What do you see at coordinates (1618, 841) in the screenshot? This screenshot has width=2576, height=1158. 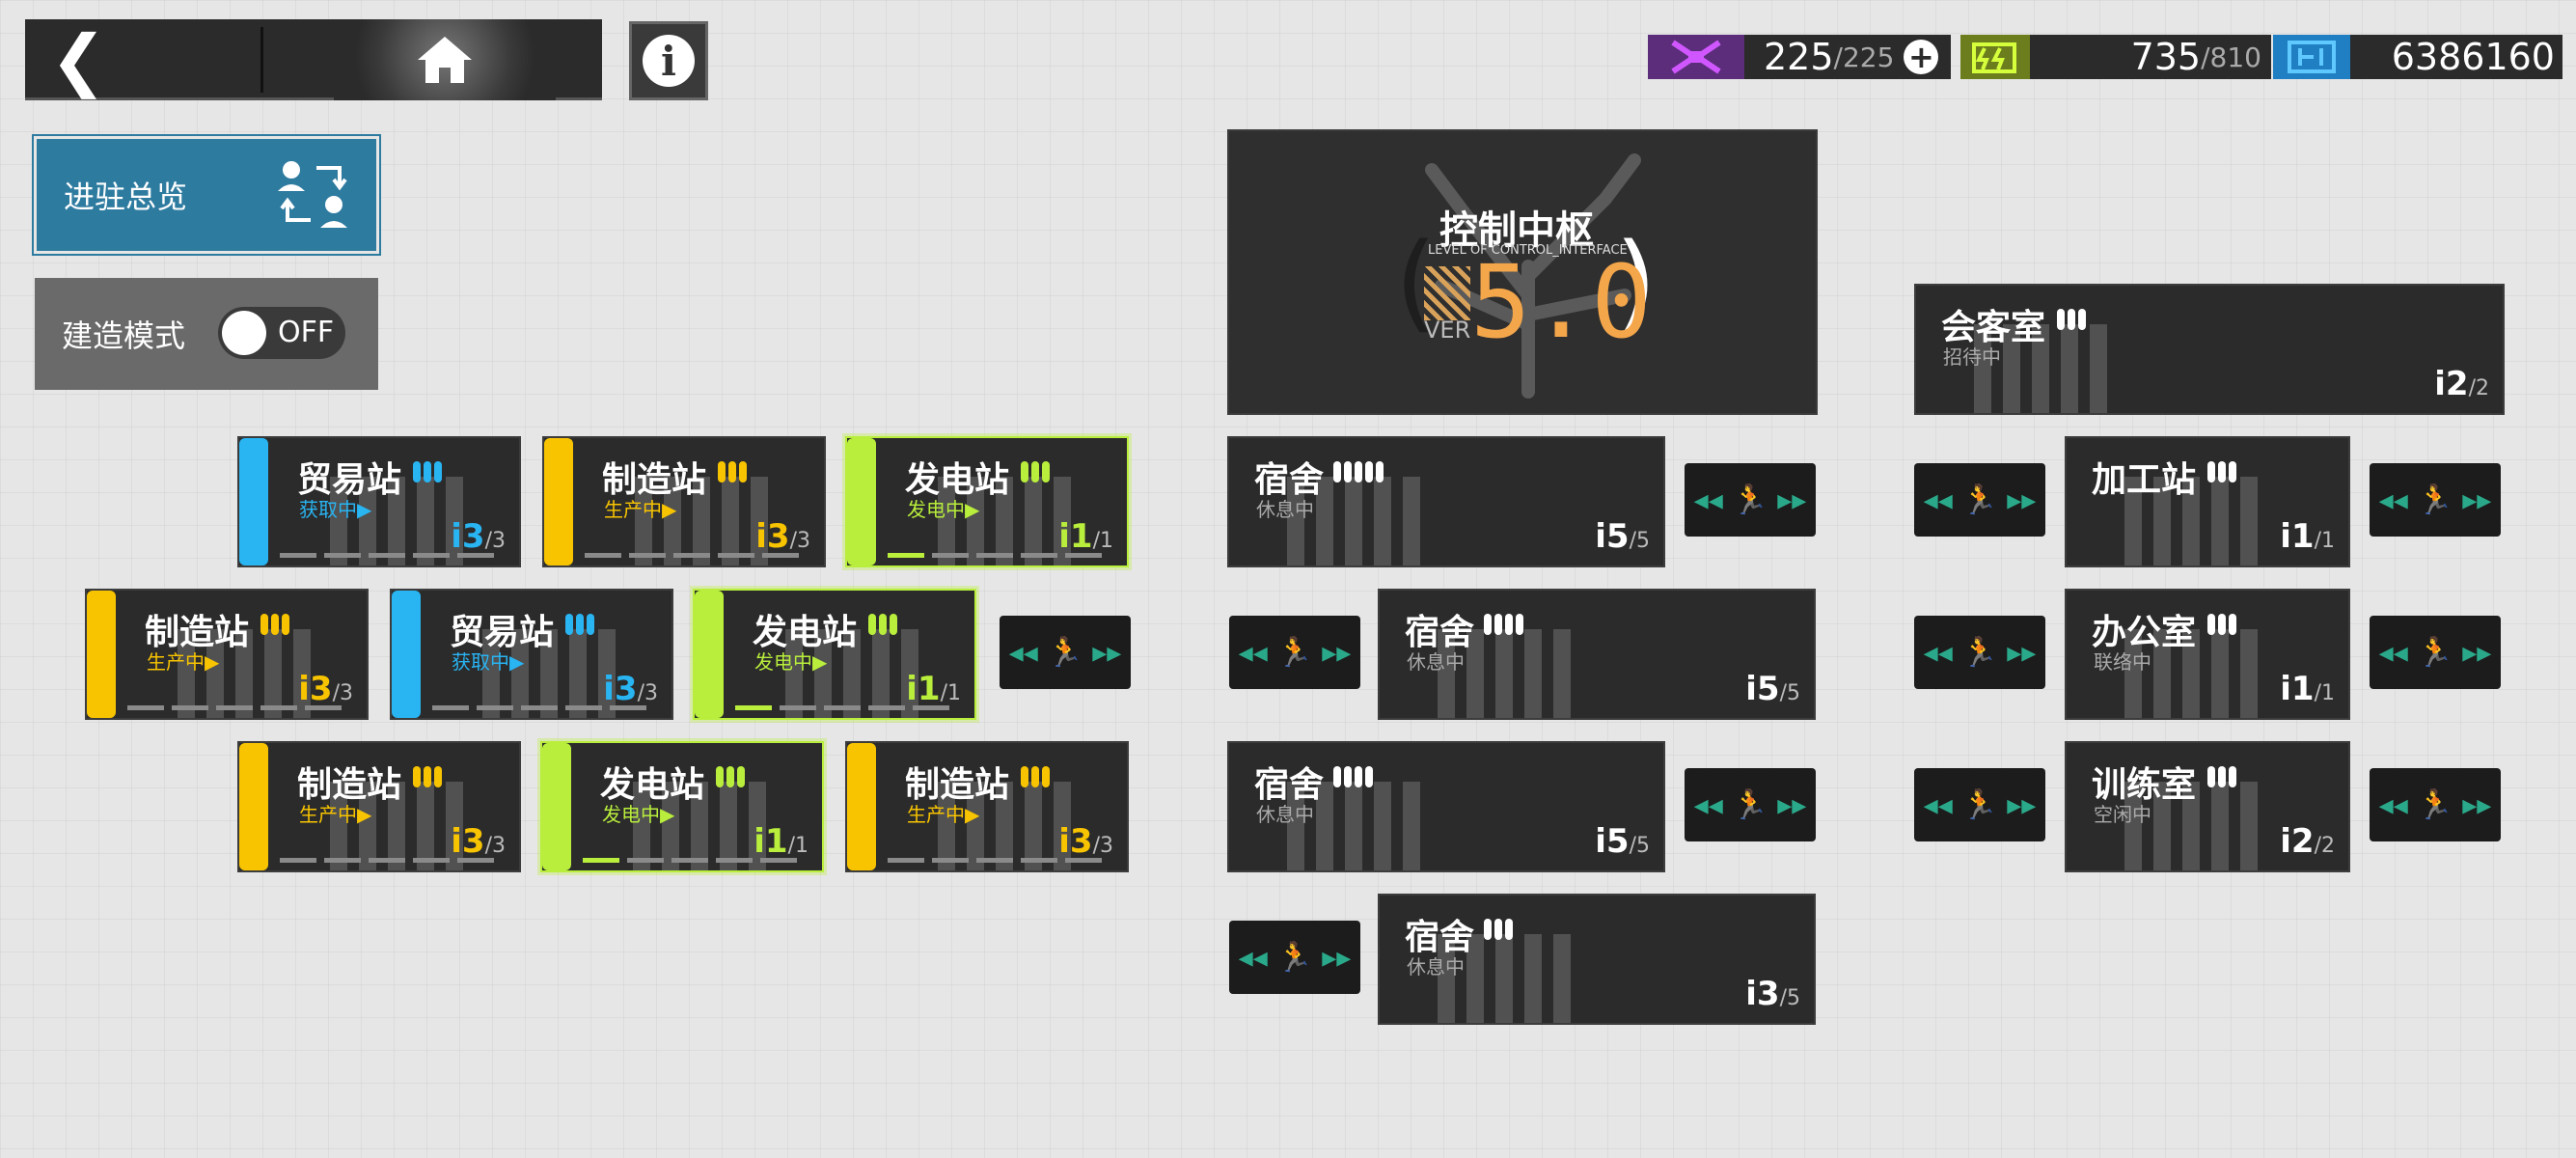 I see `operator-count-value: 5` at bounding box center [1618, 841].